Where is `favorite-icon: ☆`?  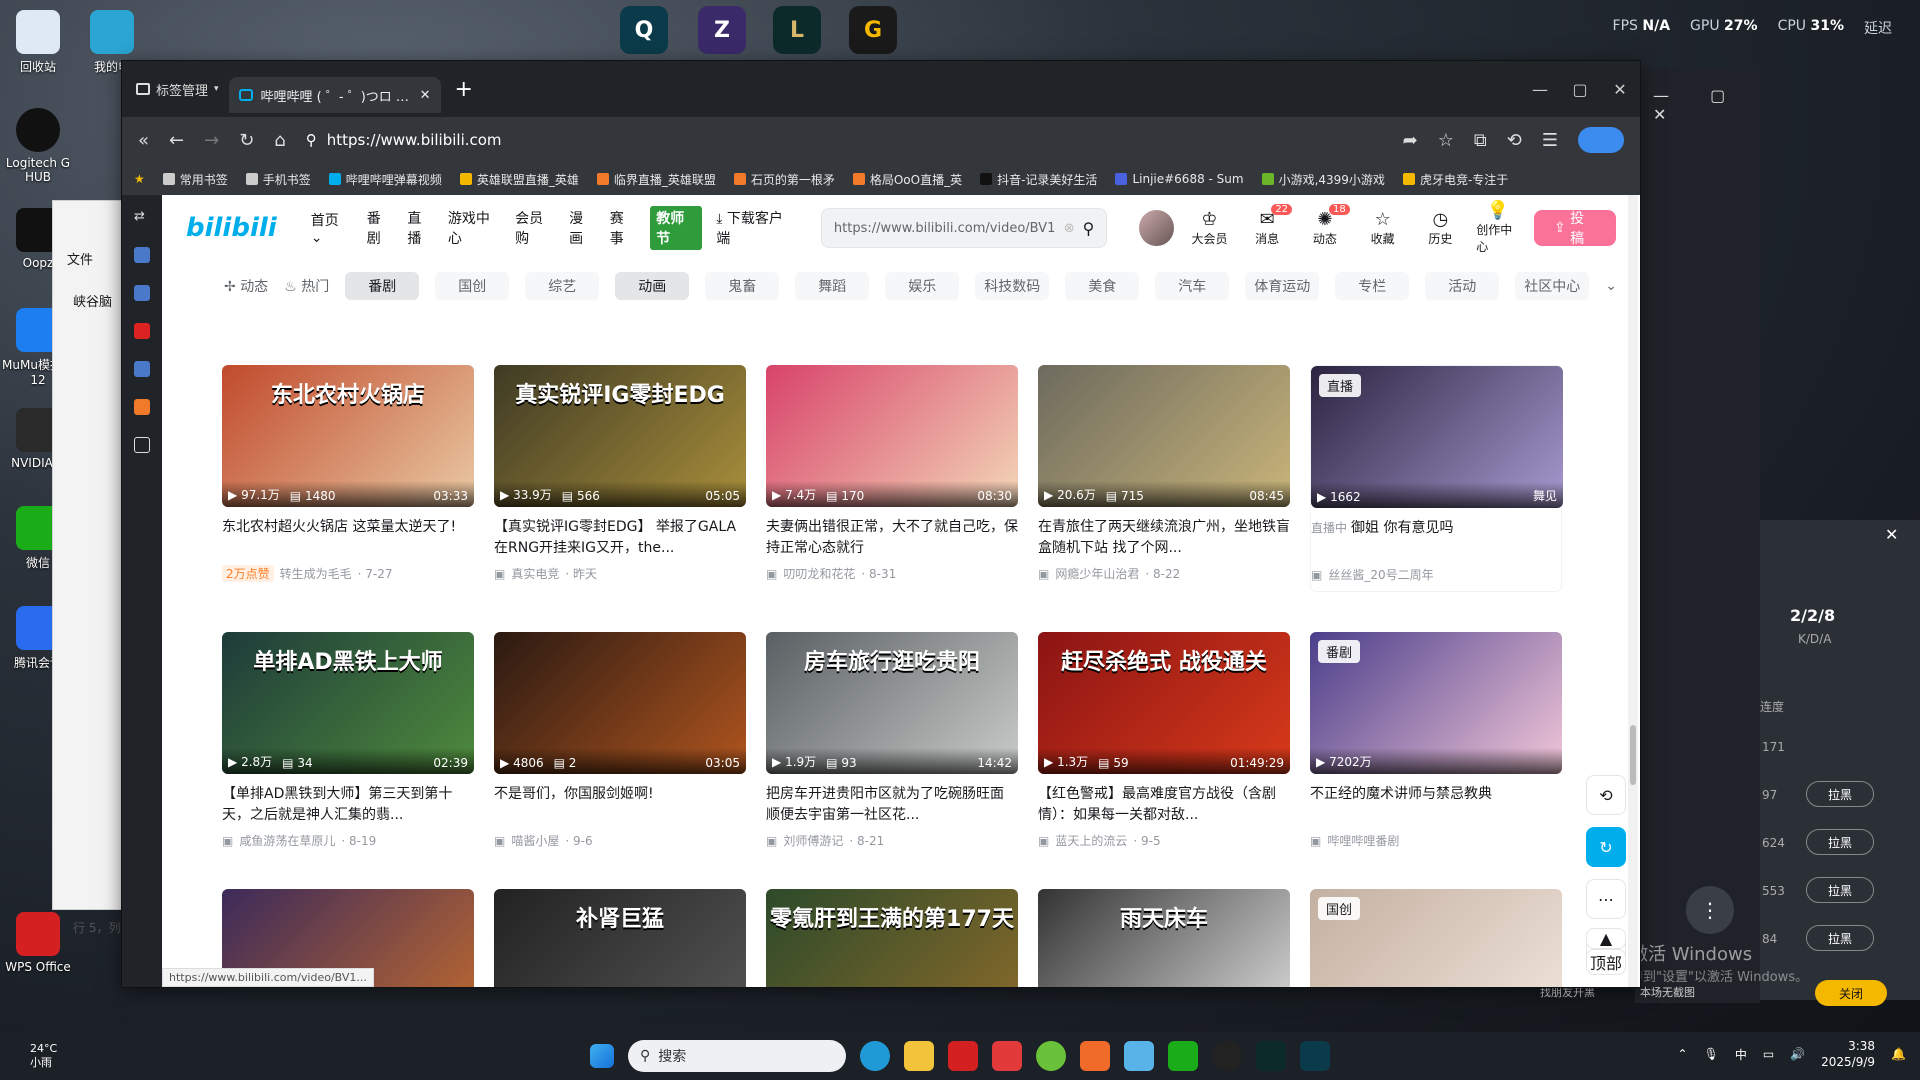 favorite-icon: ☆ is located at coordinates (1446, 140).